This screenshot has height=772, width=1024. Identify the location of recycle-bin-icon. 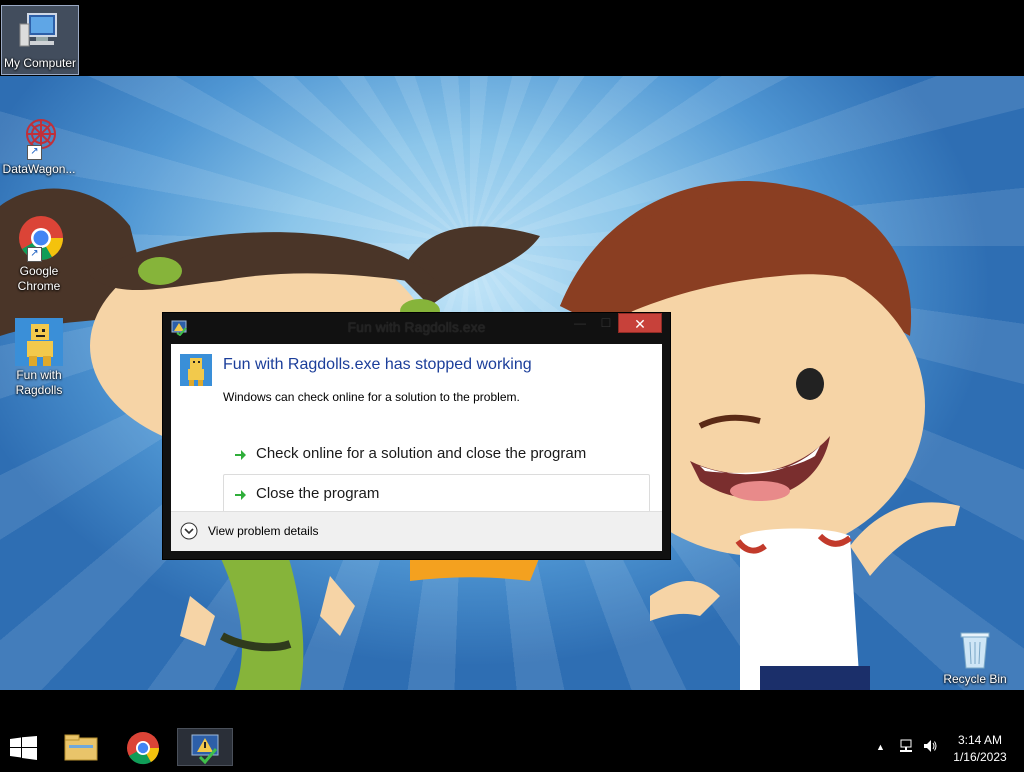
(975, 650).